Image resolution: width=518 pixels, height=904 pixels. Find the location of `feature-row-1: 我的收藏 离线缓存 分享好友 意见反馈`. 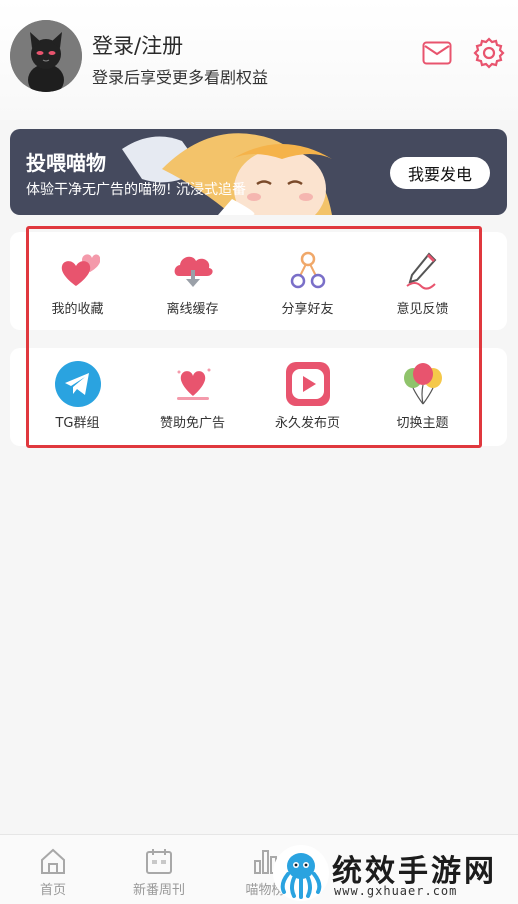

feature-row-1: 我的收藏 离线缓存 分享好友 意见反馈 is located at coordinates (250, 282).